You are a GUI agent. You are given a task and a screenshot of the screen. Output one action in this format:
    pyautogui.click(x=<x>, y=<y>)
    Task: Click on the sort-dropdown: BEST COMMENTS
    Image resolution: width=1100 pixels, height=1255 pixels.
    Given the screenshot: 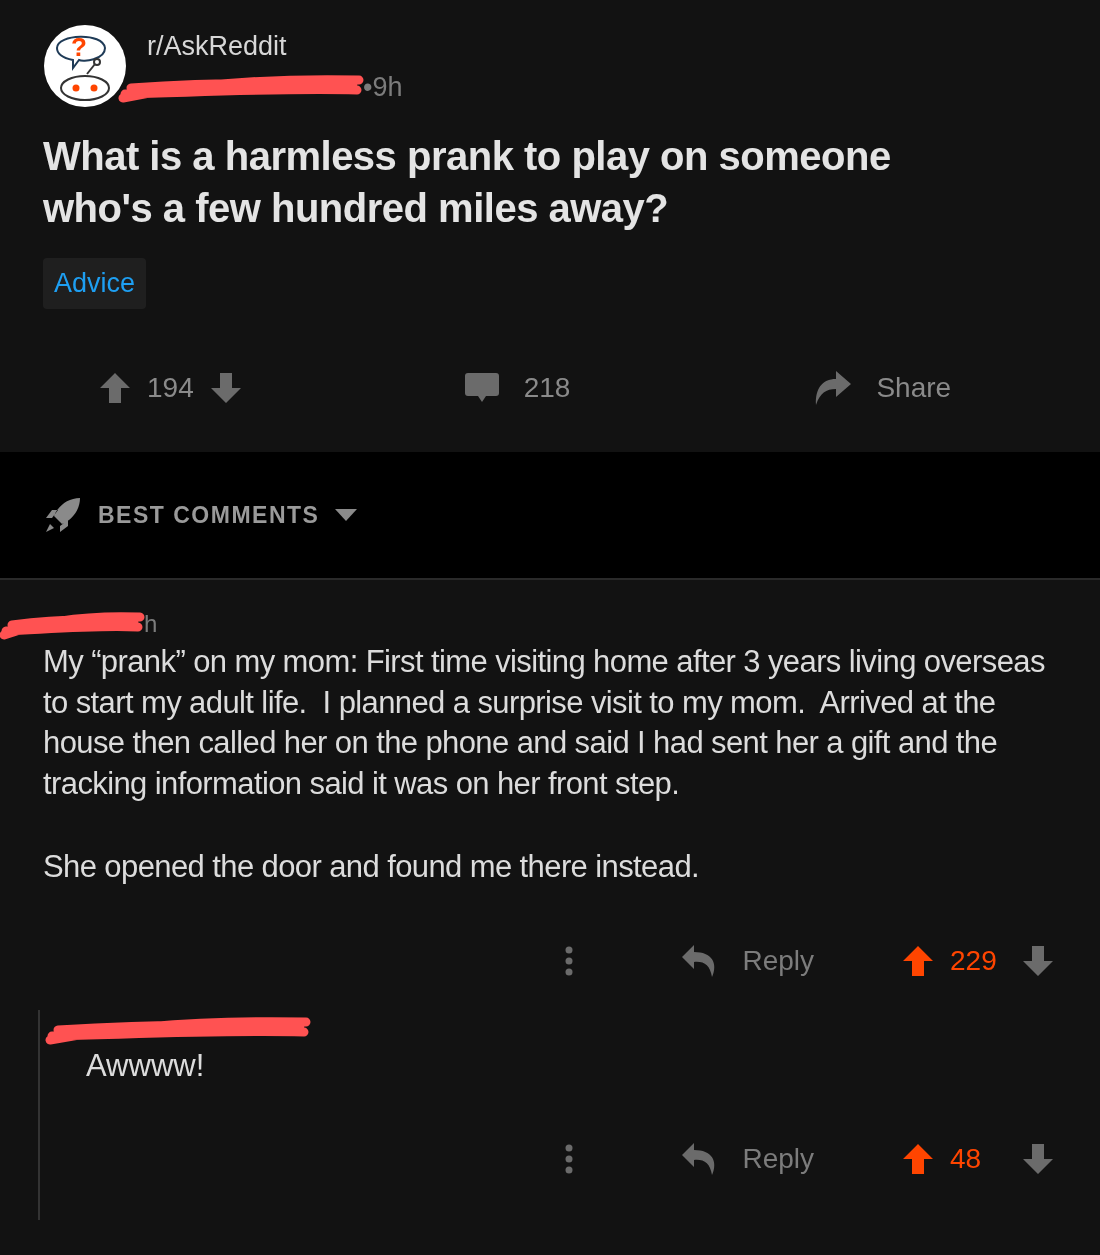 What is the action you would take?
    pyautogui.click(x=201, y=515)
    